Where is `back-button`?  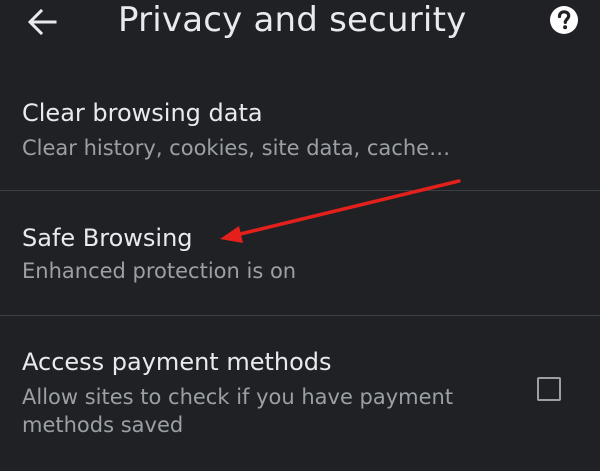
back-button is located at coordinates (42, 22).